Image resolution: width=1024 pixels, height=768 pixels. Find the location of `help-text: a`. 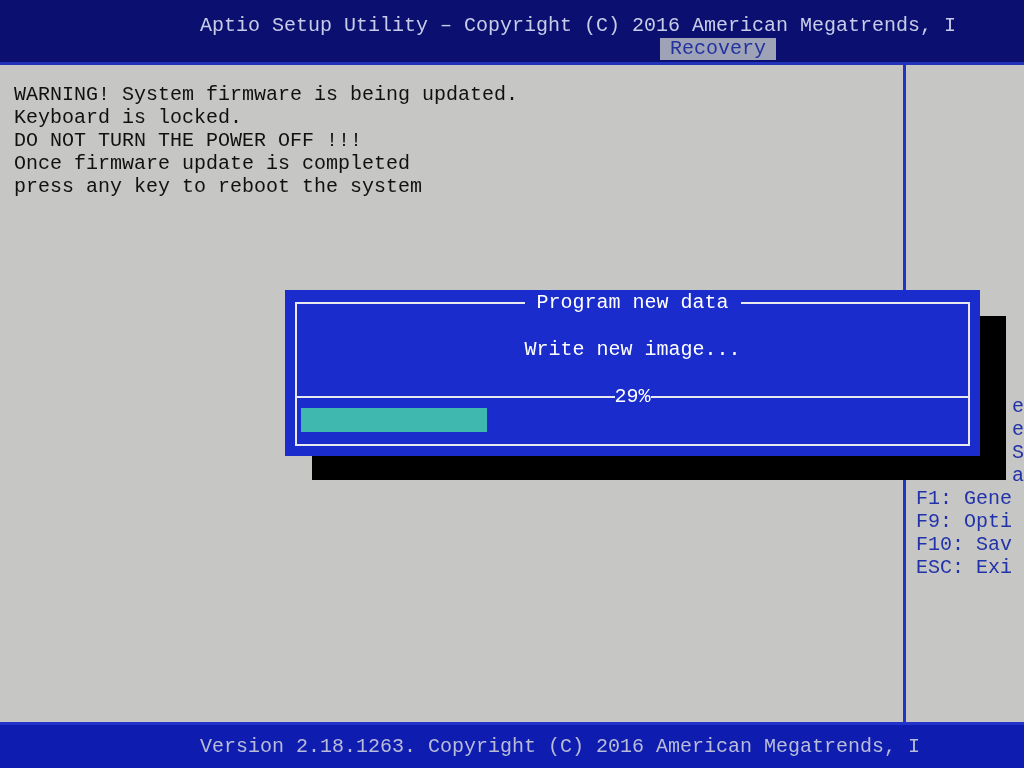

help-text: a is located at coordinates (1018, 475).